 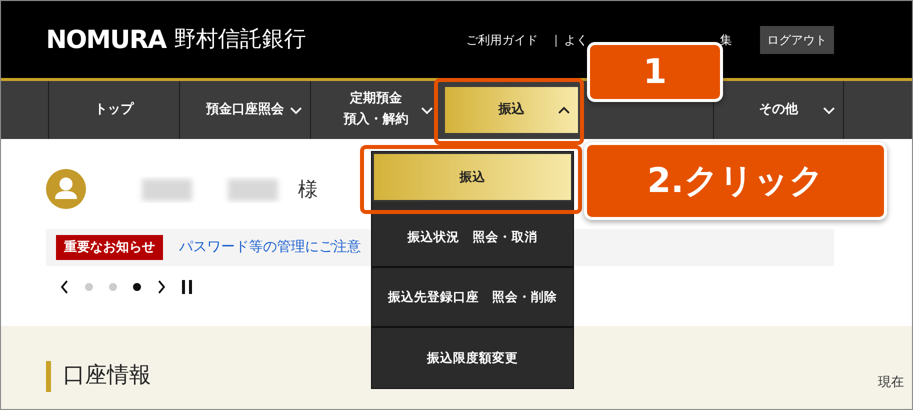 What do you see at coordinates (472, 177) in the screenshot?
I see `menu-item: 振込` at bounding box center [472, 177].